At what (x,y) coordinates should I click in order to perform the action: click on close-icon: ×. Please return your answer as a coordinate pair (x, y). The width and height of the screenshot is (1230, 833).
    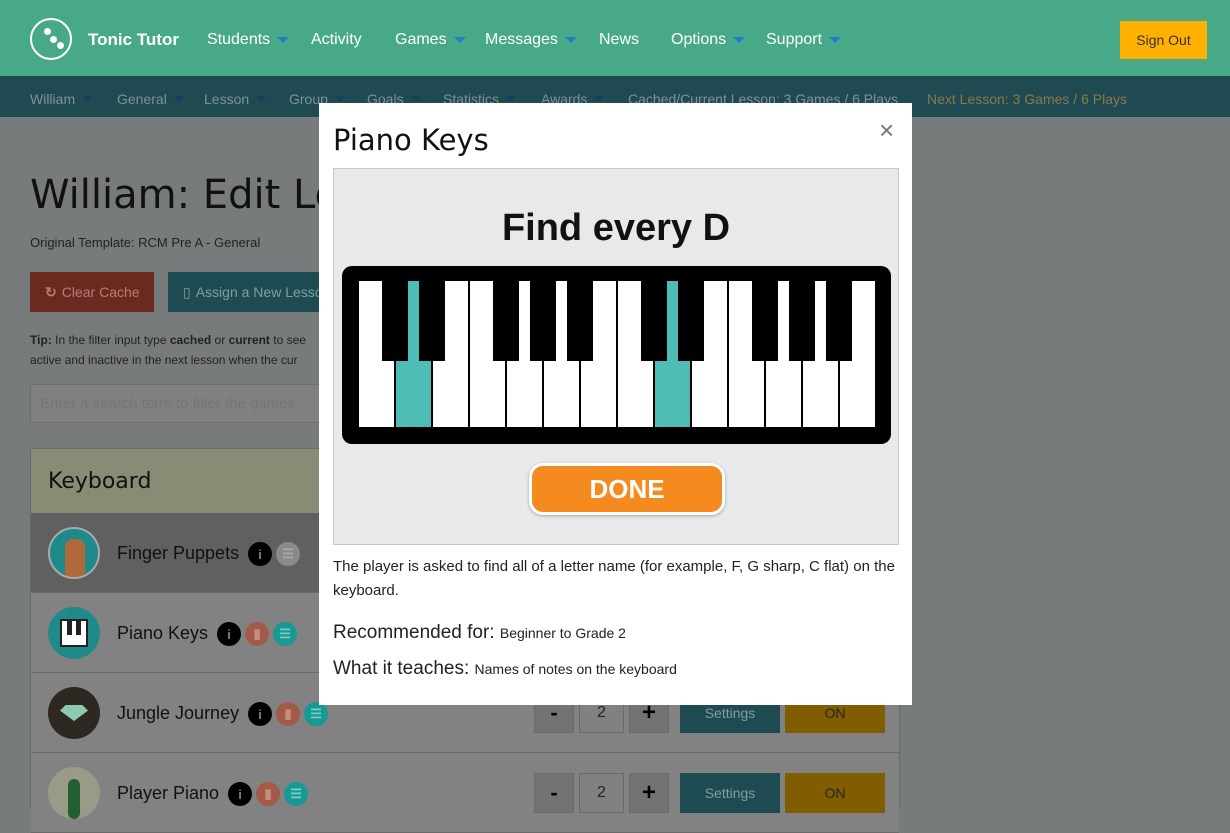
    Looking at the image, I should click on (886, 130).